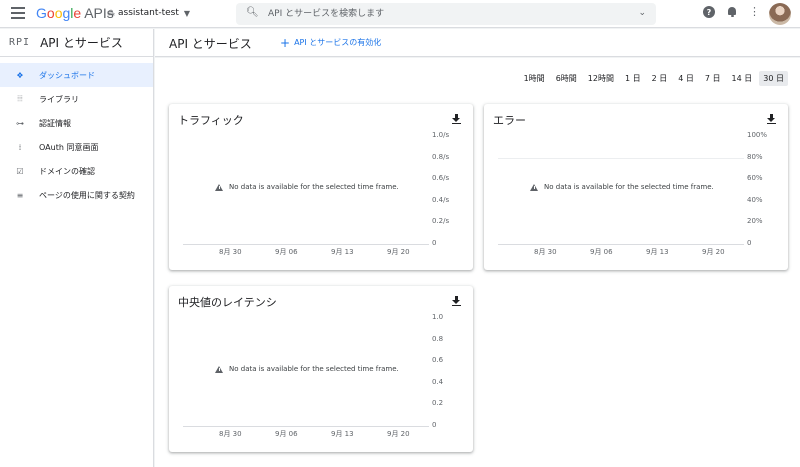  I want to click on project-selector: ⁂ assistant-test ▼, so click(148, 13).